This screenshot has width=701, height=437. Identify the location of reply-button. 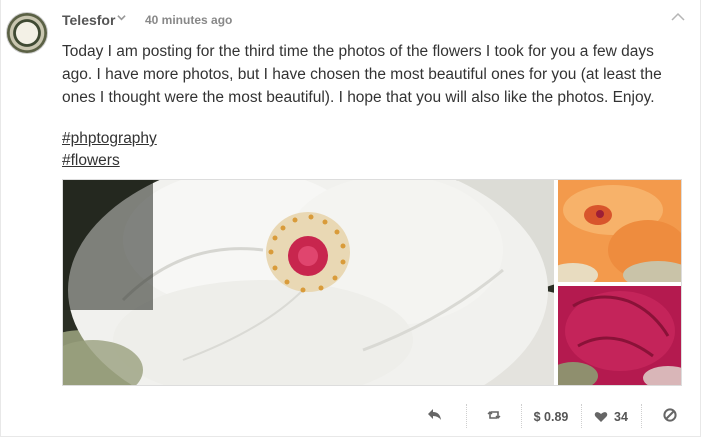
(434, 417).